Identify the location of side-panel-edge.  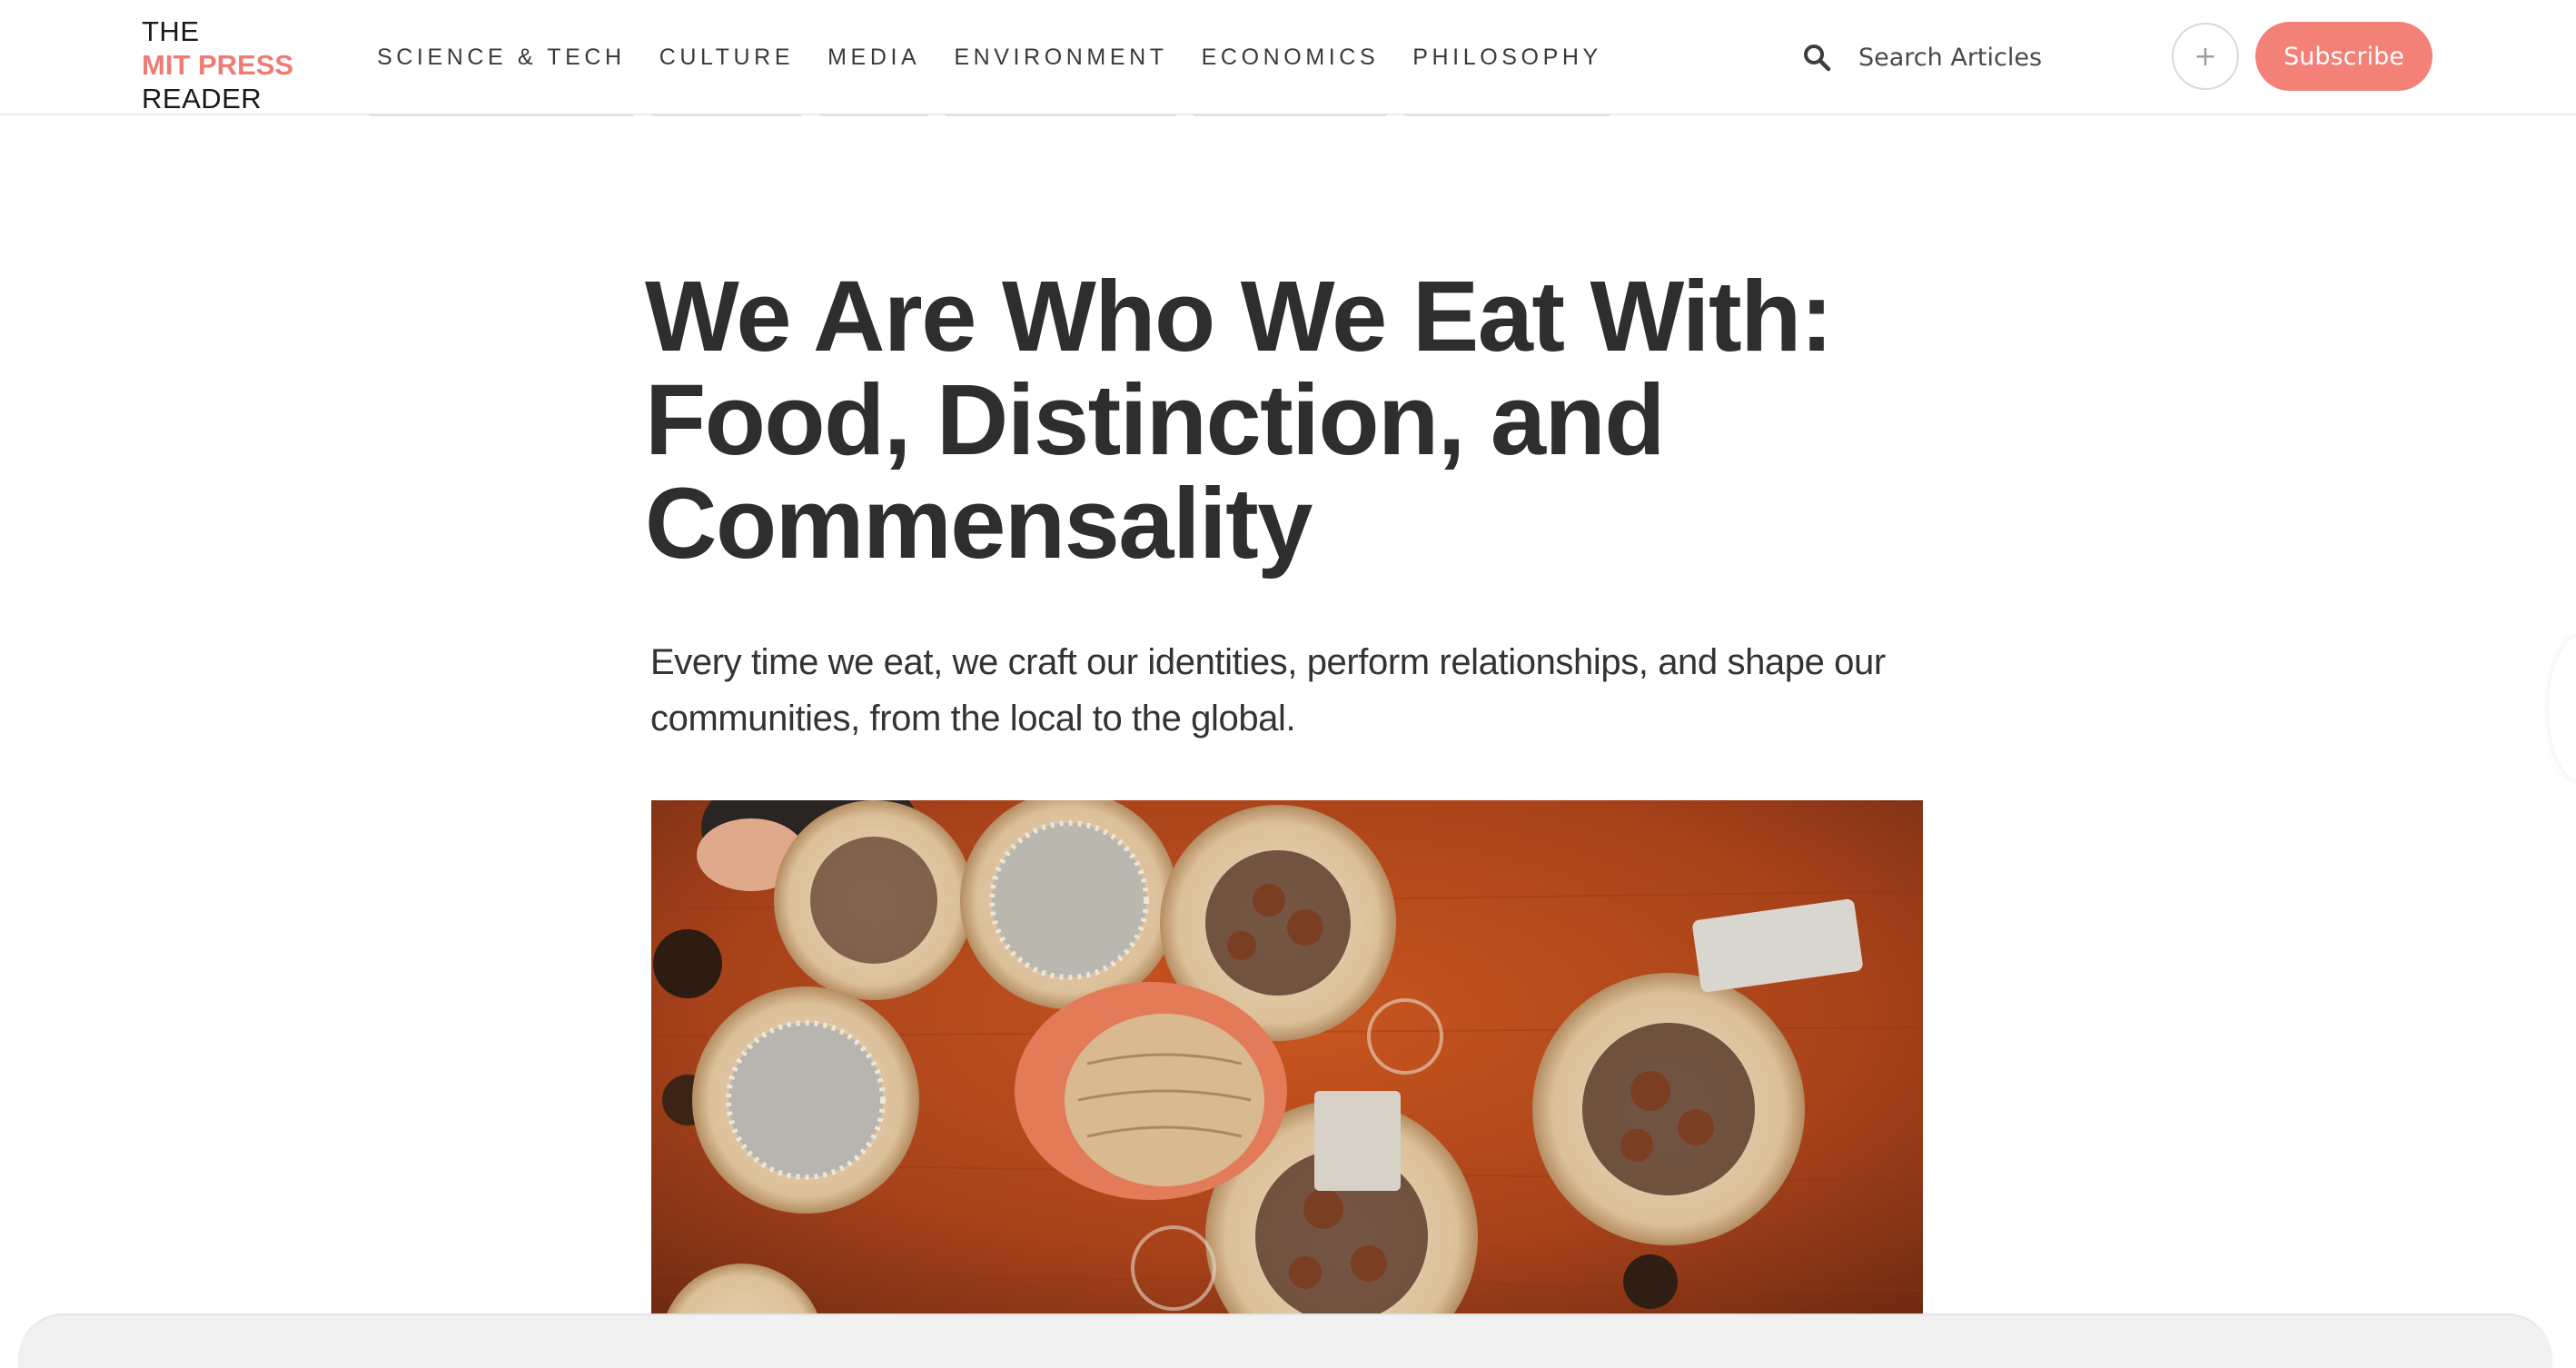
(2562, 708).